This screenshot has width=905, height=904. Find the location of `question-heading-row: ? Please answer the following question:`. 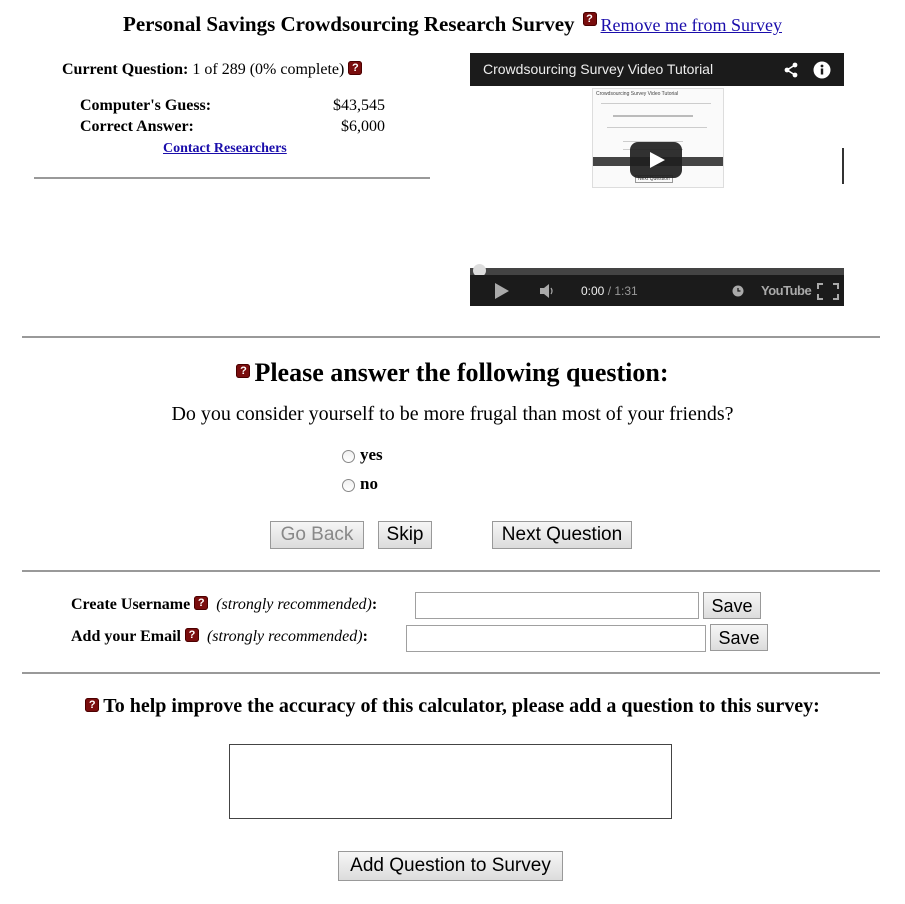

question-heading-row: ? Please answer the following question: is located at coordinates (452, 373).